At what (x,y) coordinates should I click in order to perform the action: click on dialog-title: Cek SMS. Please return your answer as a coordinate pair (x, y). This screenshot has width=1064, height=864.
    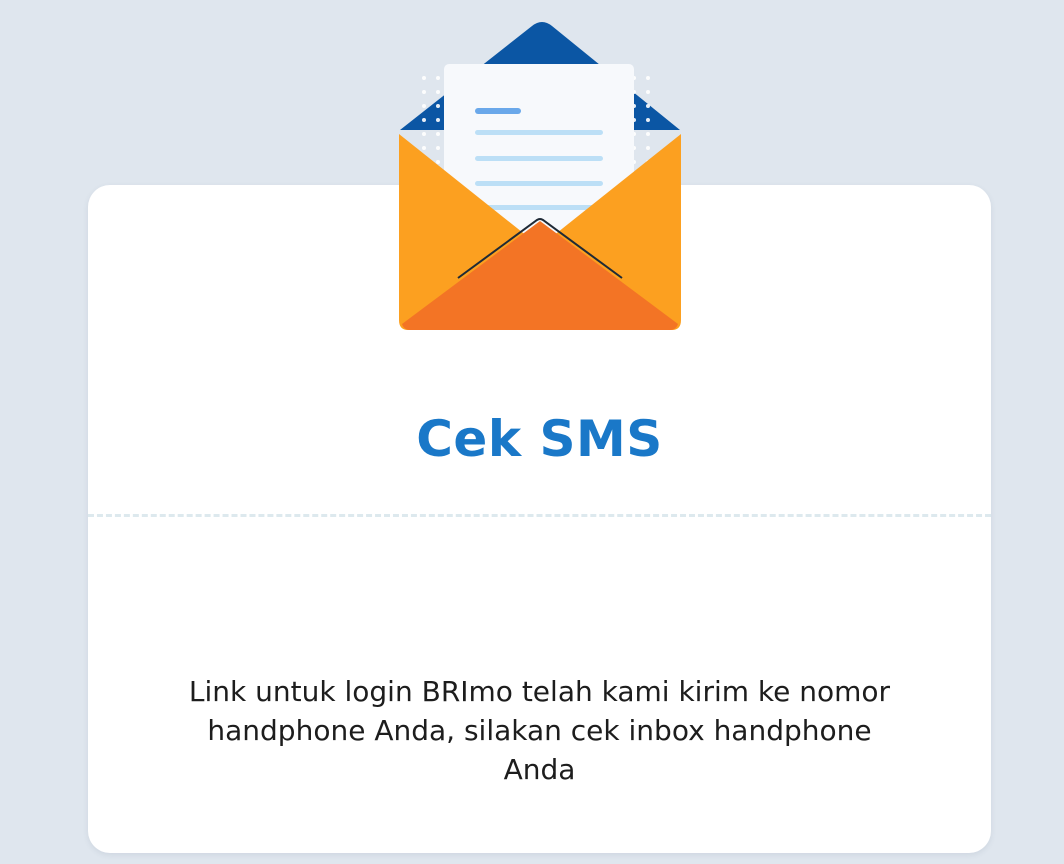
    Looking at the image, I should click on (539, 439).